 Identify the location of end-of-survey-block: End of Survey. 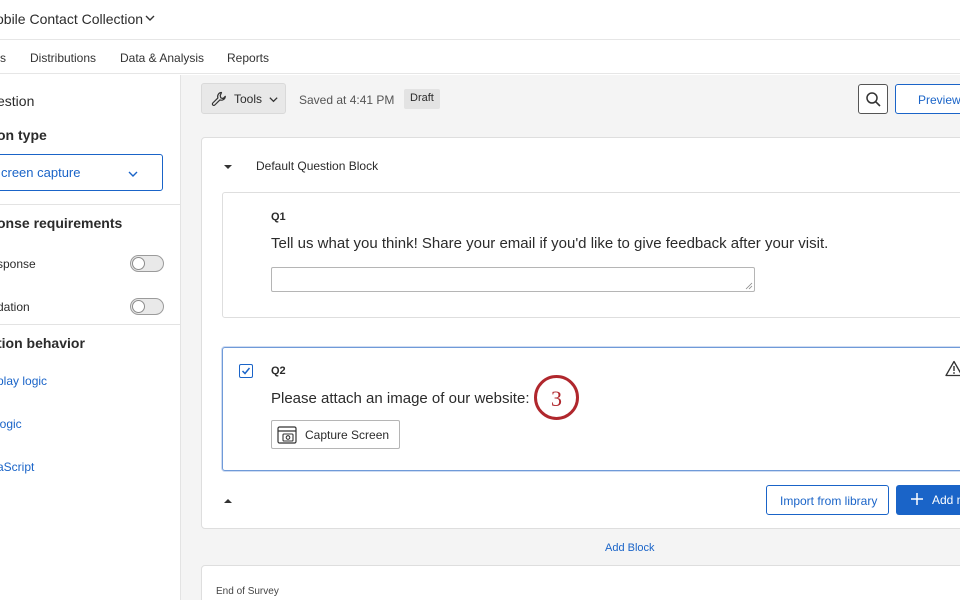
(580, 582).